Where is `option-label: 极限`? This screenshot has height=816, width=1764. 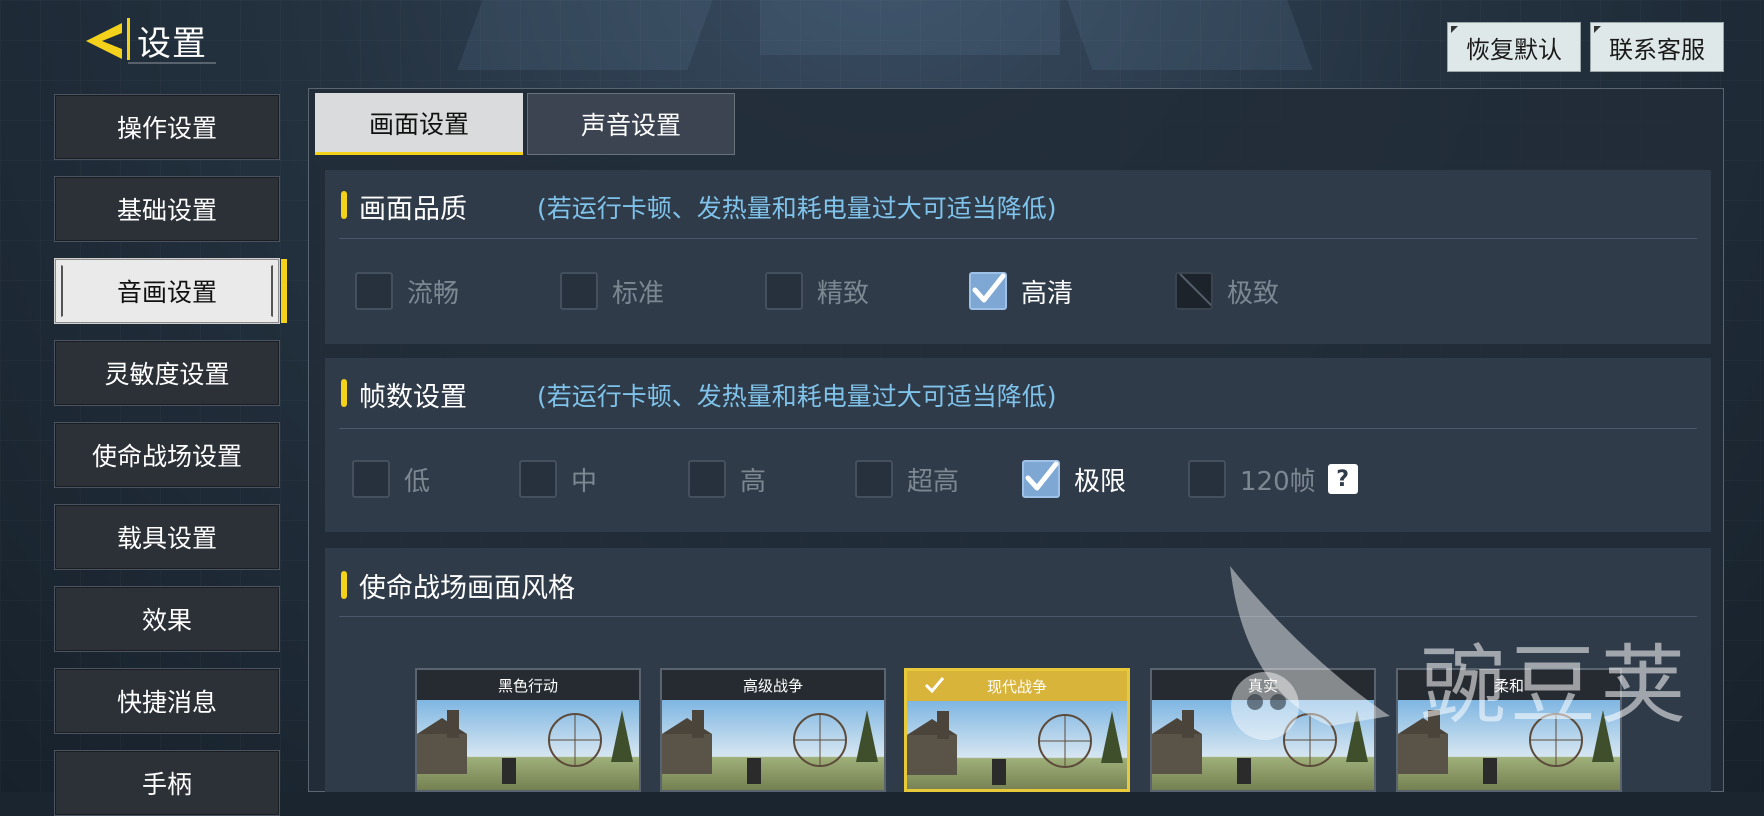 option-label: 极限 is located at coordinates (1100, 481).